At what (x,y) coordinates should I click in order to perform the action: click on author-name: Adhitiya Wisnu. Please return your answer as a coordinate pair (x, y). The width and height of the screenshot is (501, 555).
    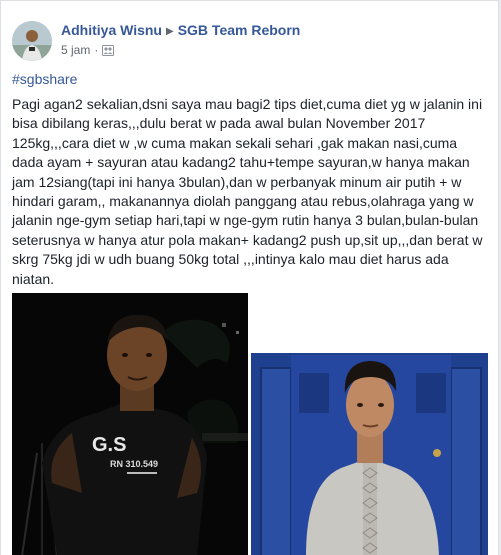
    Looking at the image, I should click on (111, 30).